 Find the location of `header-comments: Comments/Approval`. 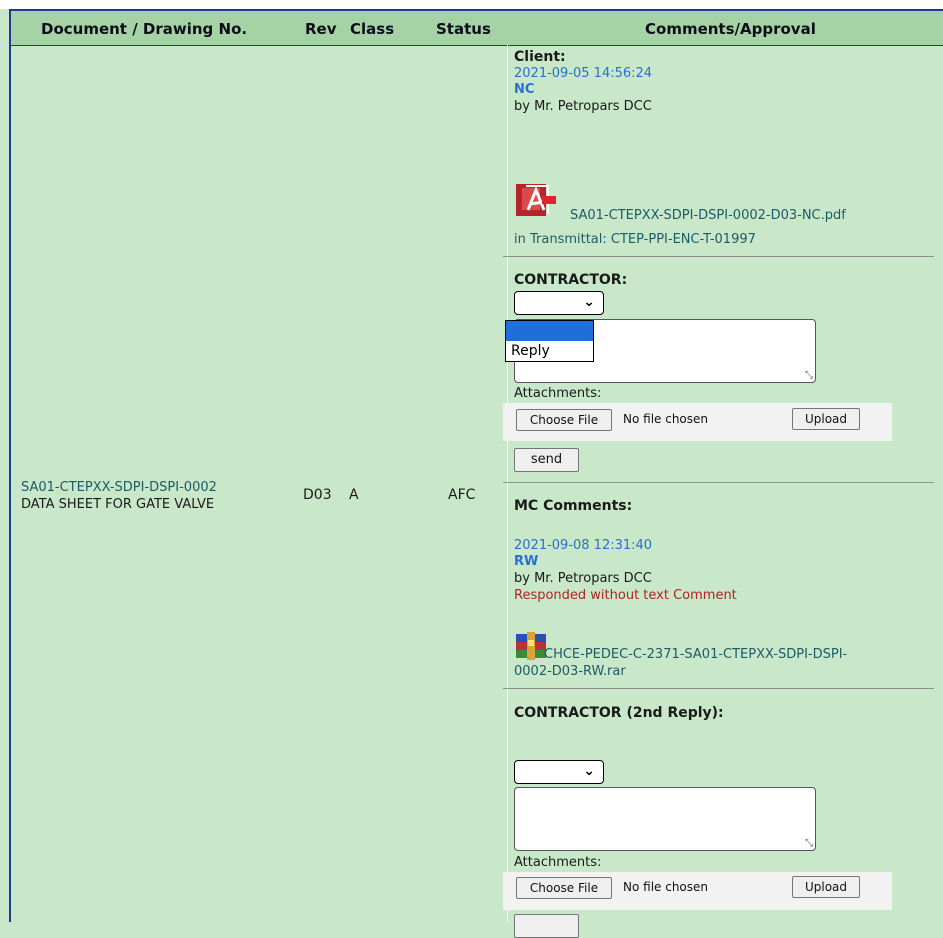

header-comments: Comments/Approval is located at coordinates (730, 29).